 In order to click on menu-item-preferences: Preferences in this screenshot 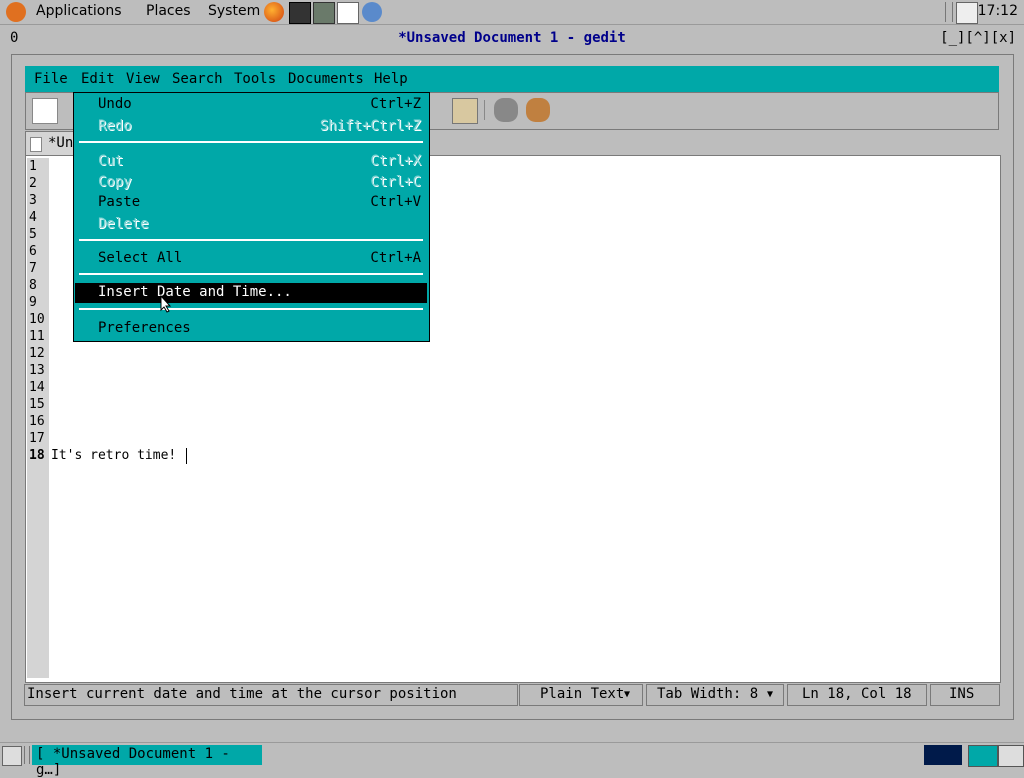, I will do `click(251, 329)`.